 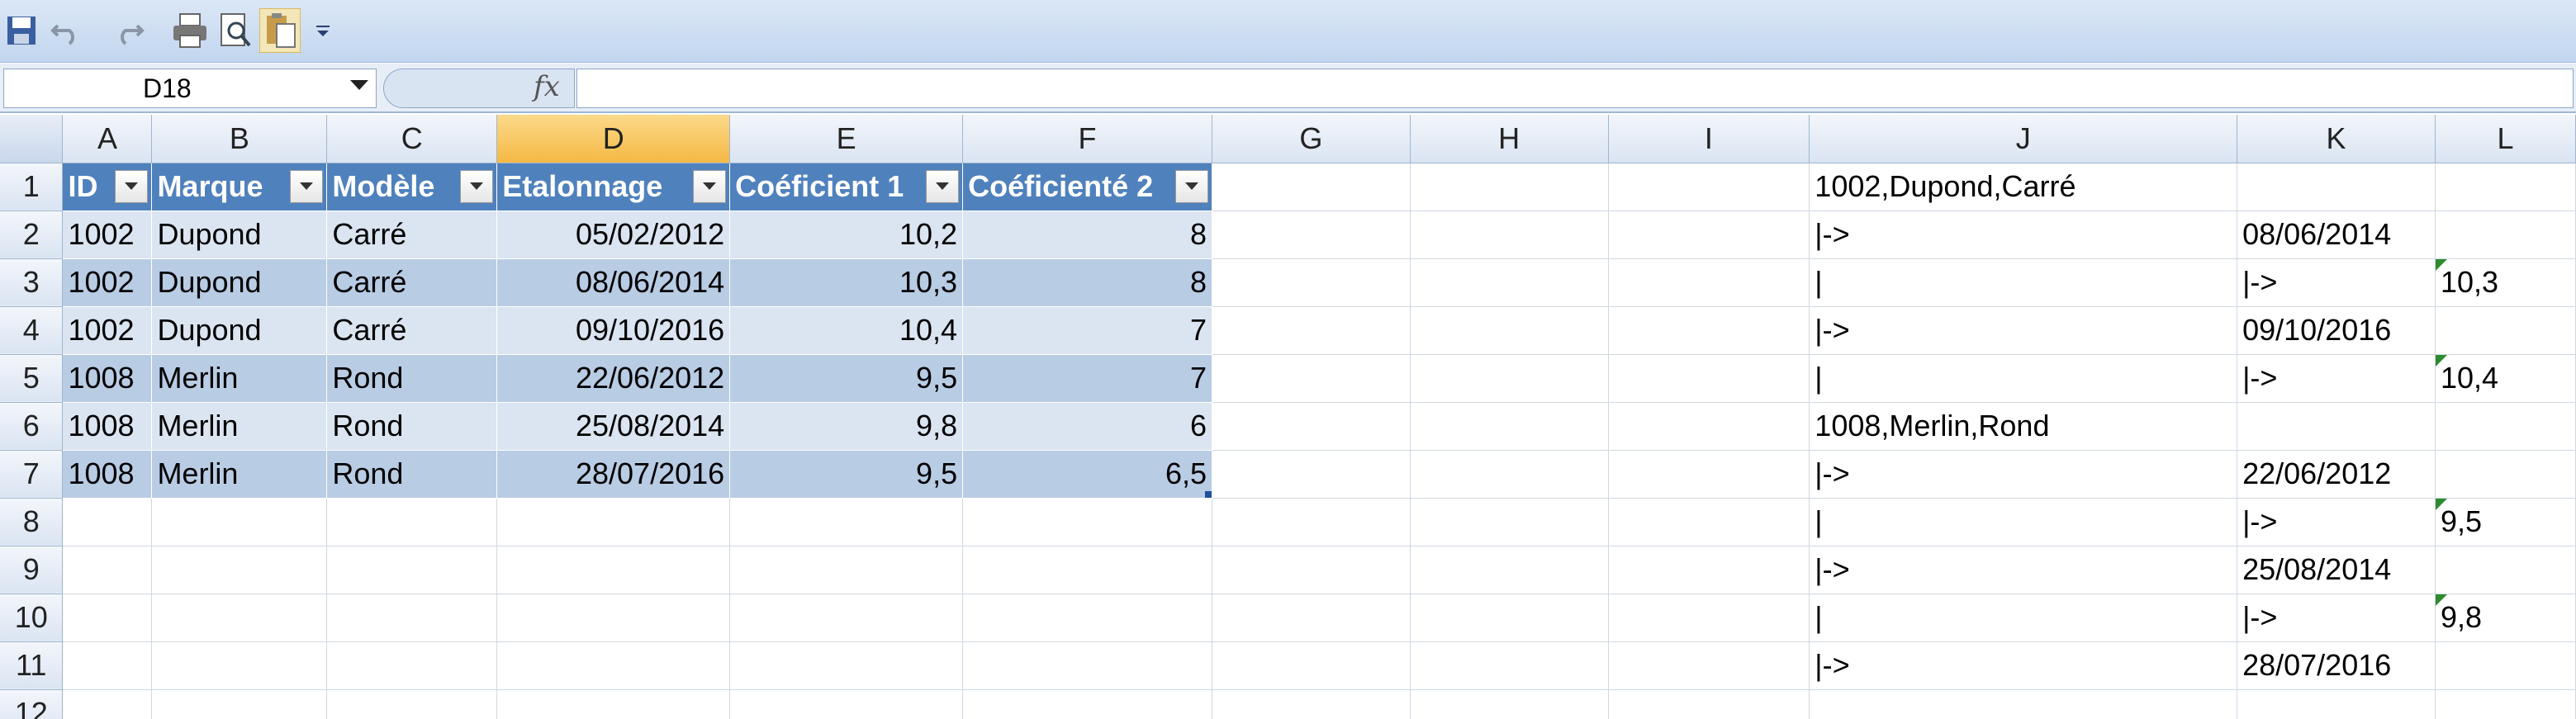 What do you see at coordinates (239, 234) in the screenshot?
I see `cell-b2: Dupond` at bounding box center [239, 234].